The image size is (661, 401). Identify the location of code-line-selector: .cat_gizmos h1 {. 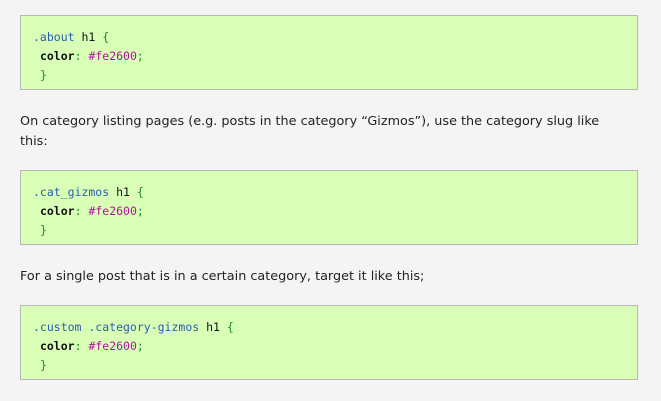
(329, 192).